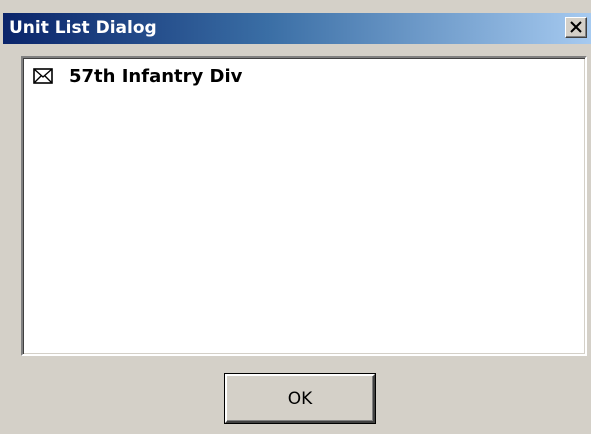  I want to click on ok-button: OK, so click(300, 398).